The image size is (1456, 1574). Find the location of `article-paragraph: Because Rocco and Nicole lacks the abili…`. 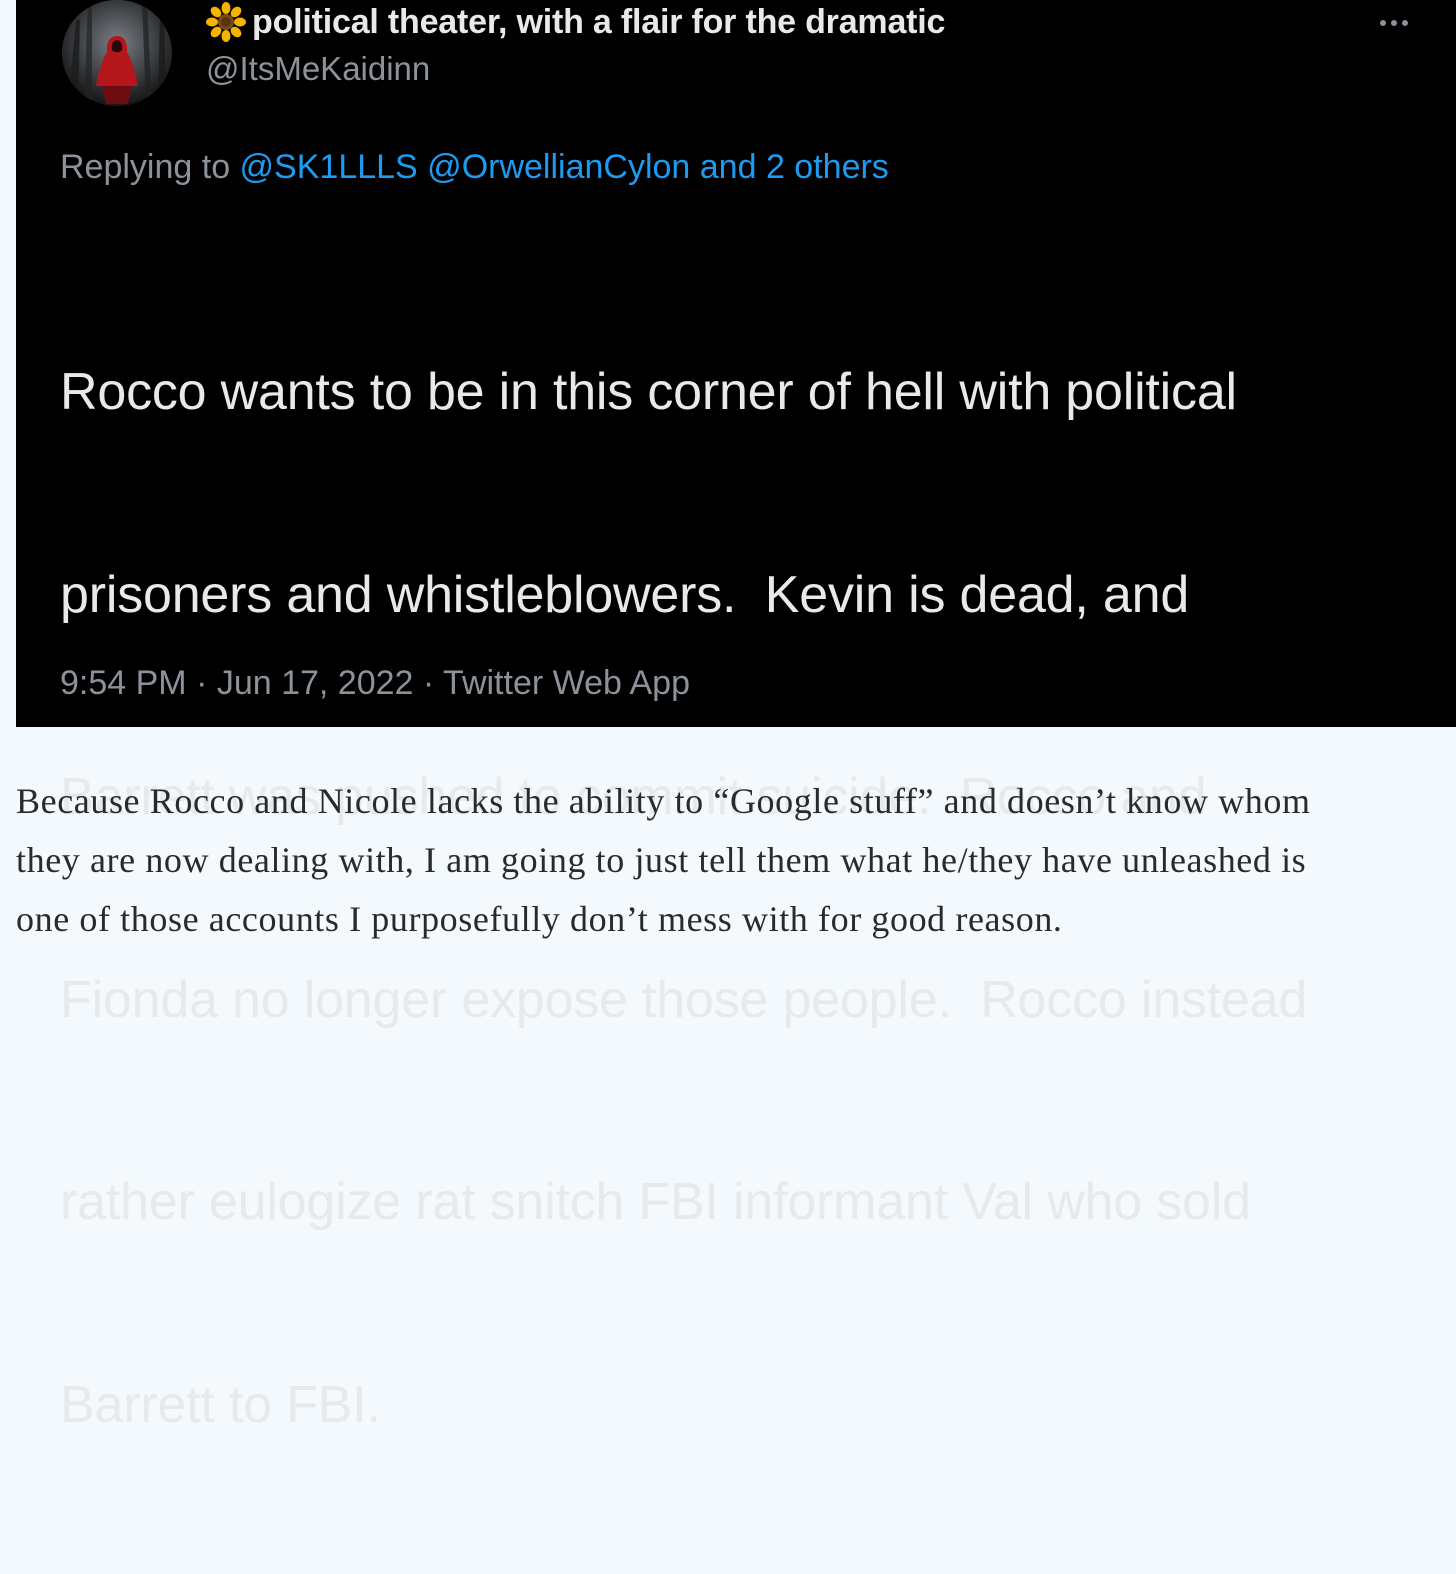

article-paragraph: Because Rocco and Nicole lacks the abili… is located at coordinates (731, 860).